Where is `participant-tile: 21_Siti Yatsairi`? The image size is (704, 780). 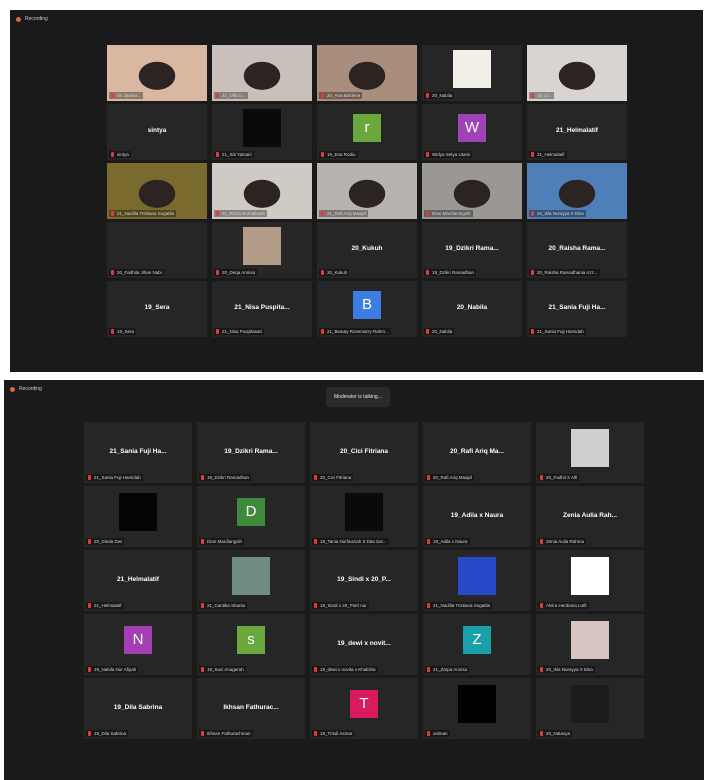 participant-tile: 21_Siti Yatsairi is located at coordinates (262, 132).